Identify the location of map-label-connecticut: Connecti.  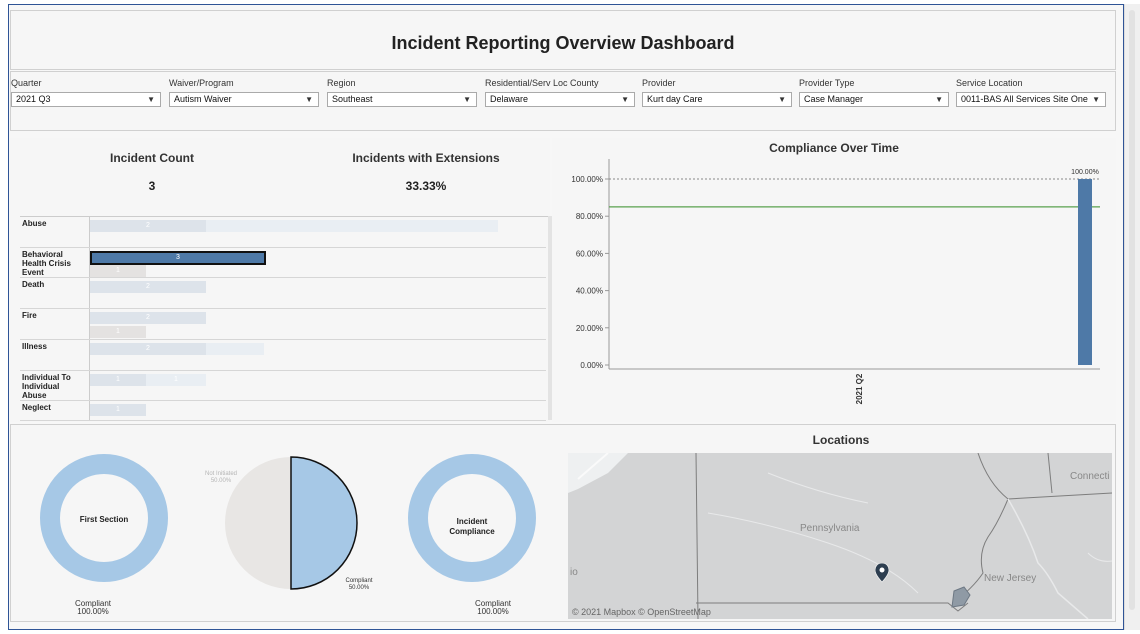
(1090, 476).